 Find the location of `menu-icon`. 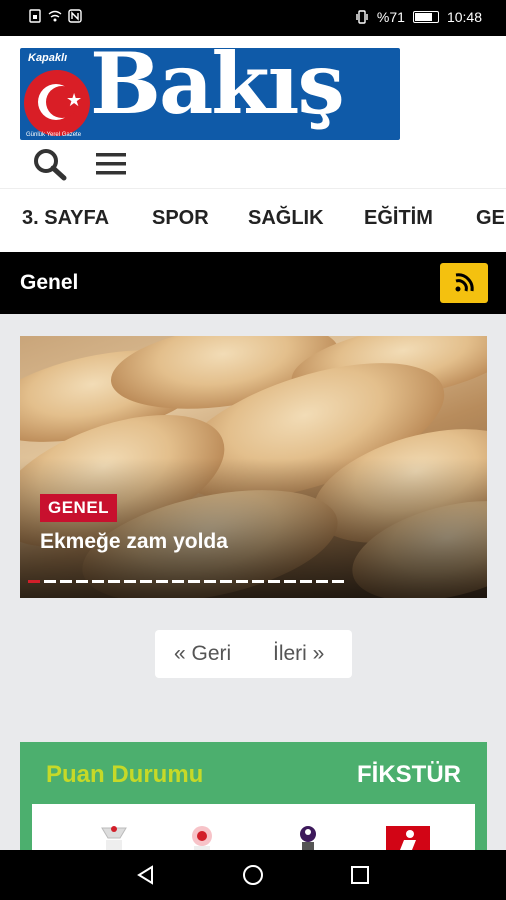

menu-icon is located at coordinates (111, 164).